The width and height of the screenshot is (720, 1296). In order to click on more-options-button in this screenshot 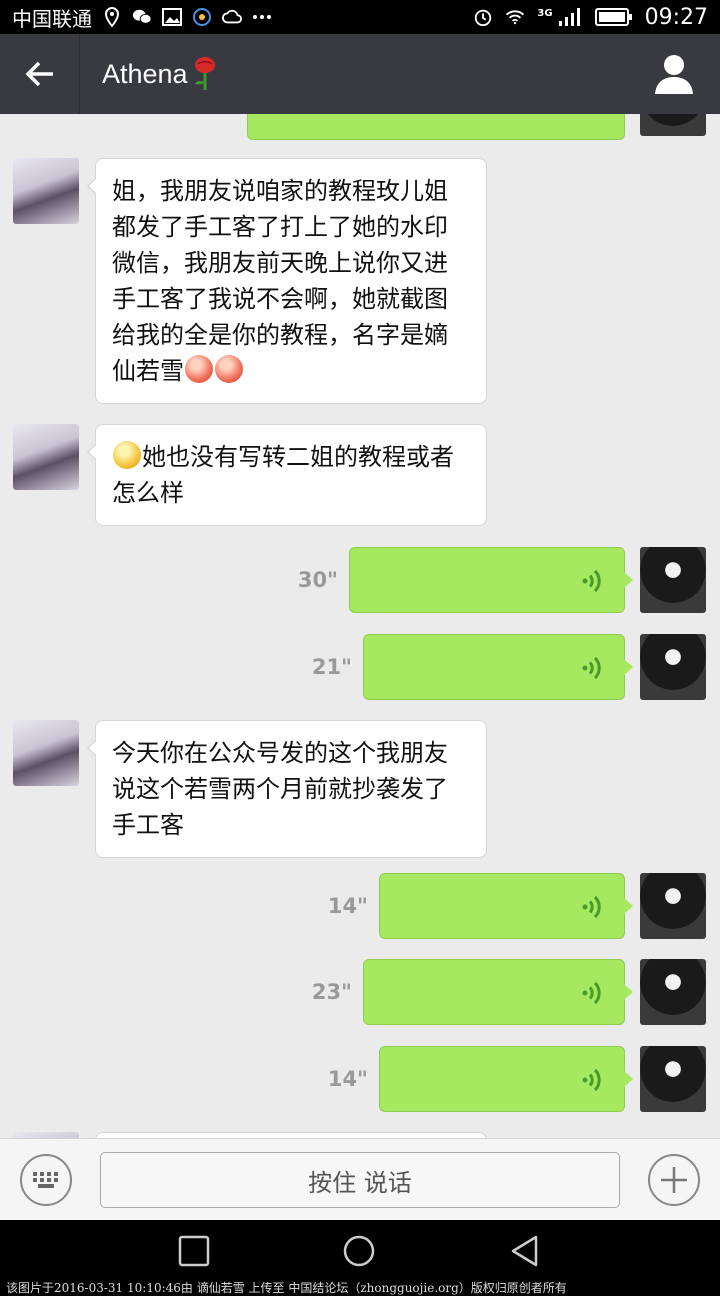, I will do `click(674, 1180)`.